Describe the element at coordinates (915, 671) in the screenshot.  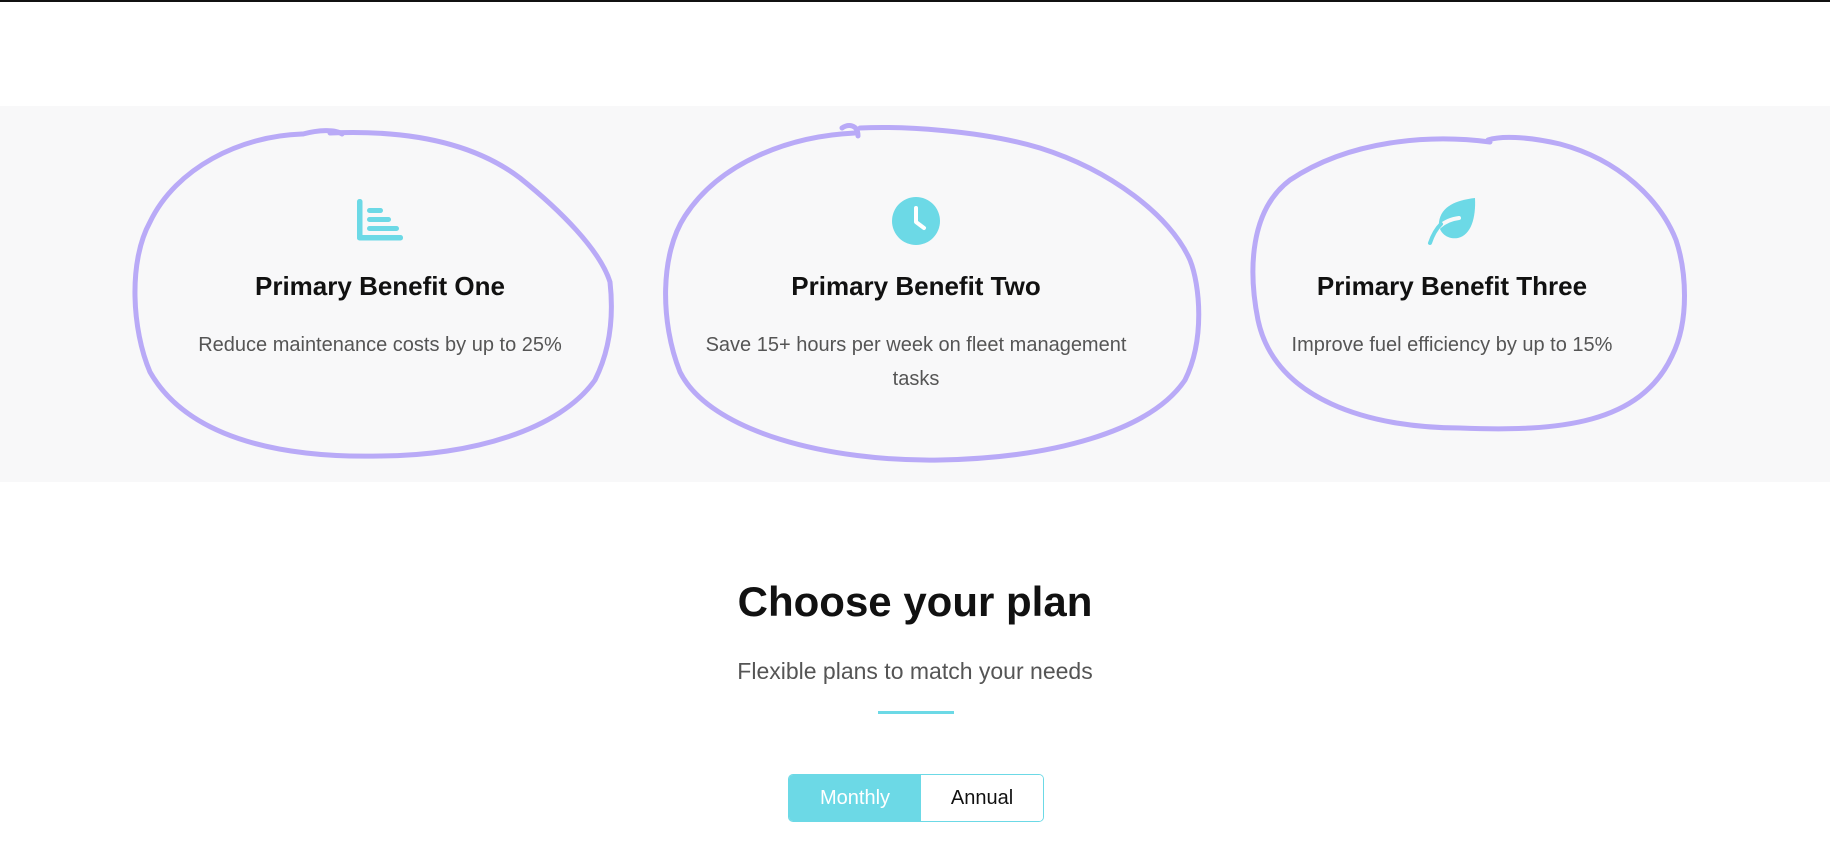
I see `plans-subtitle: Flexible plans to match your needs` at that location.